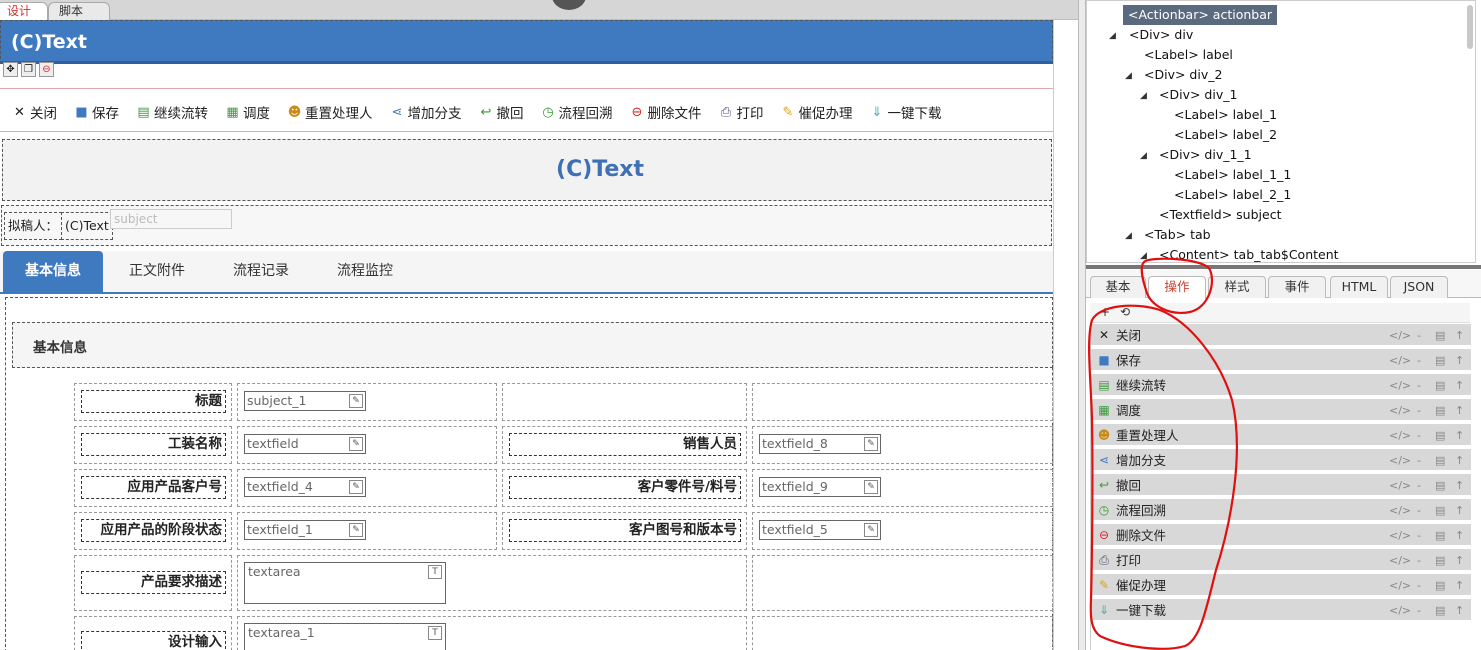 This screenshot has width=1481, height=650. What do you see at coordinates (1281, 385) in the screenshot?
I see `operation-row: ▤ 继续流转 </> - ▤ ↑` at bounding box center [1281, 385].